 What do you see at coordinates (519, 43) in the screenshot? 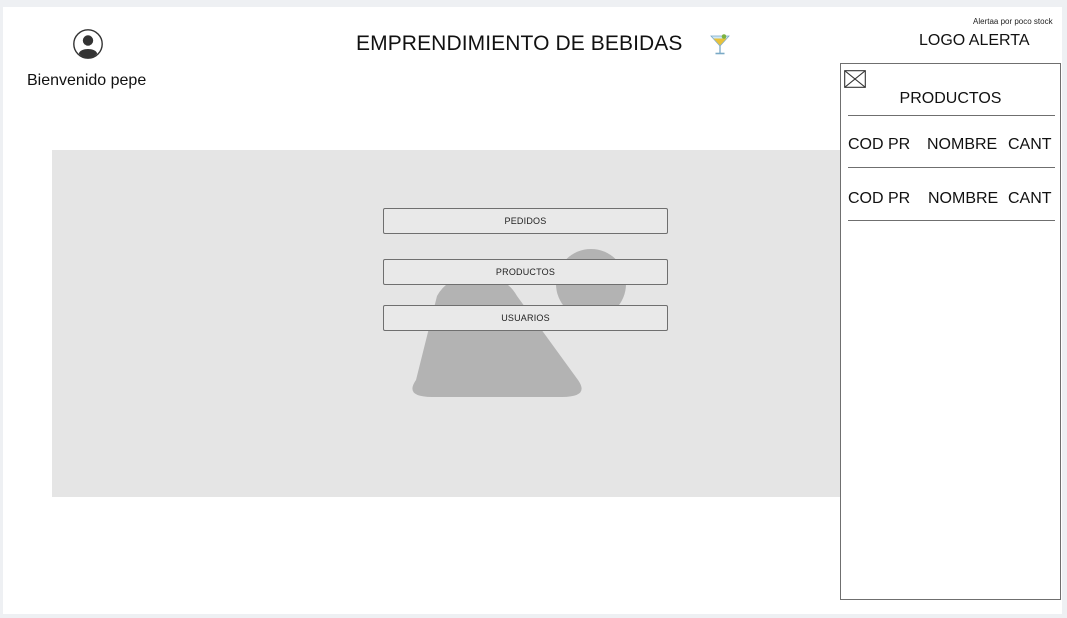
I see `page-title: EMPRENDIMIENTO DE BEBIDAS` at bounding box center [519, 43].